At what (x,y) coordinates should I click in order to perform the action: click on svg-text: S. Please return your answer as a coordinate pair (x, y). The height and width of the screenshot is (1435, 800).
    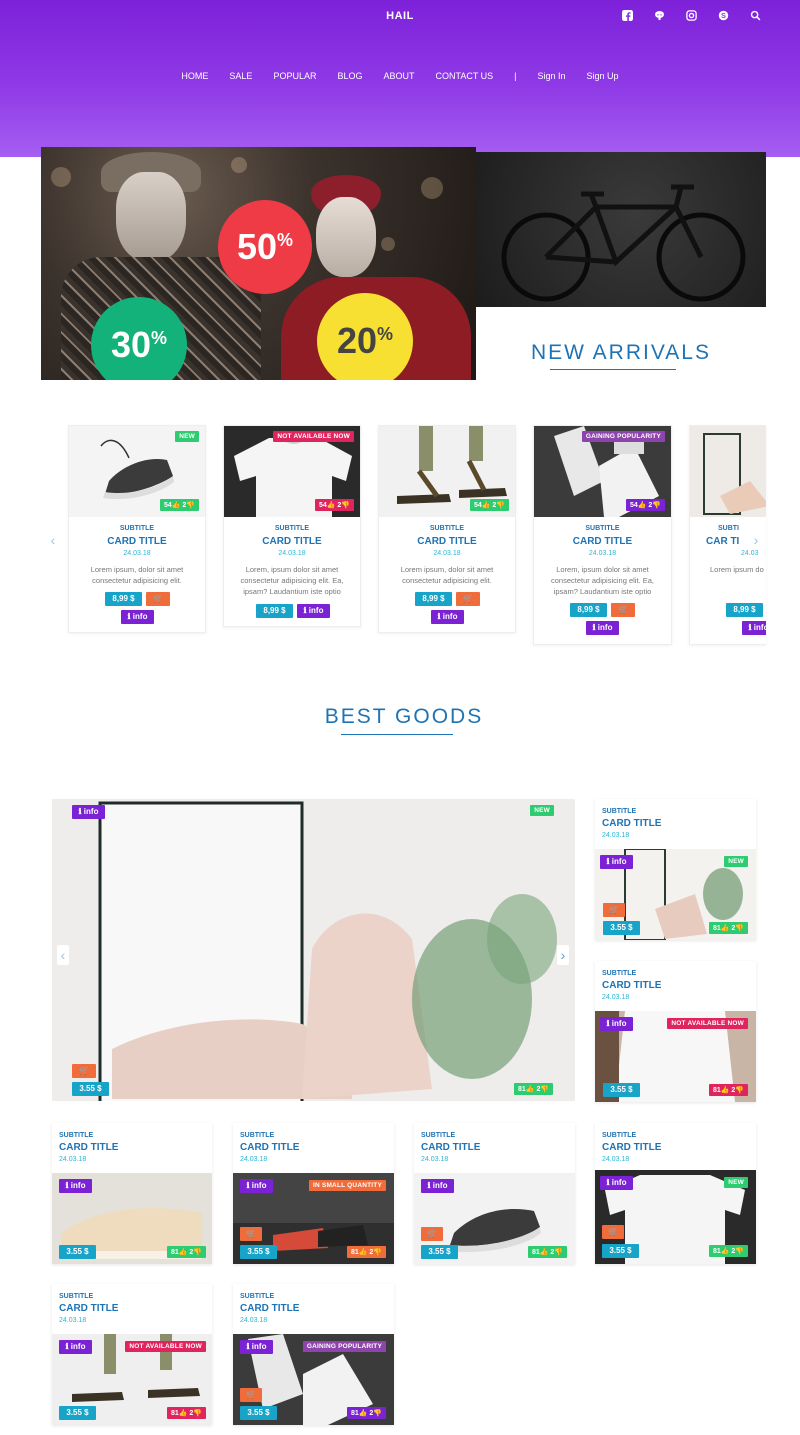
    Looking at the image, I should click on (723, 16).